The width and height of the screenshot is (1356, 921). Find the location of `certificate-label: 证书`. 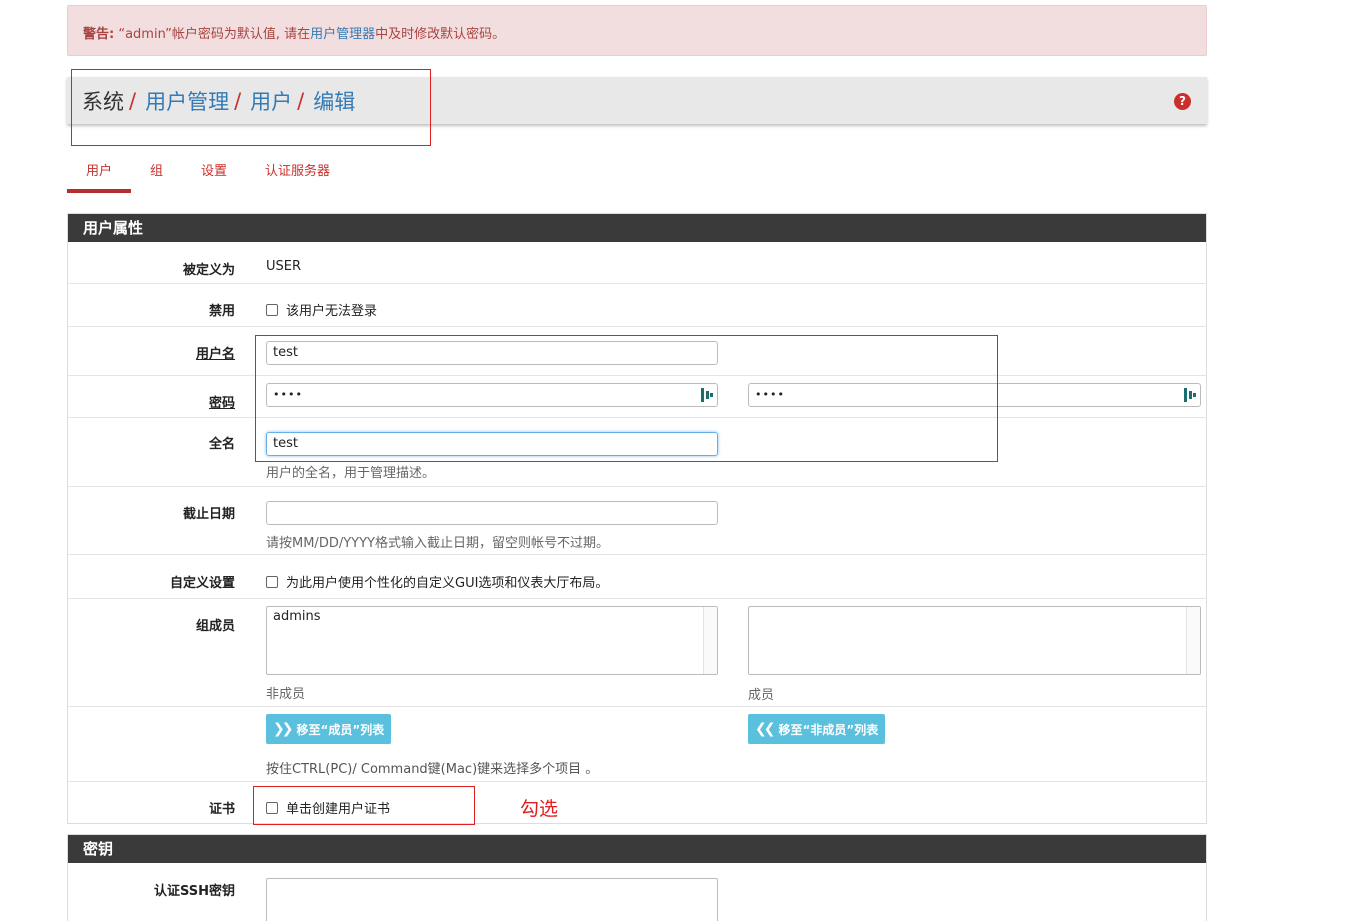

certificate-label: 证书 is located at coordinates (221, 809).